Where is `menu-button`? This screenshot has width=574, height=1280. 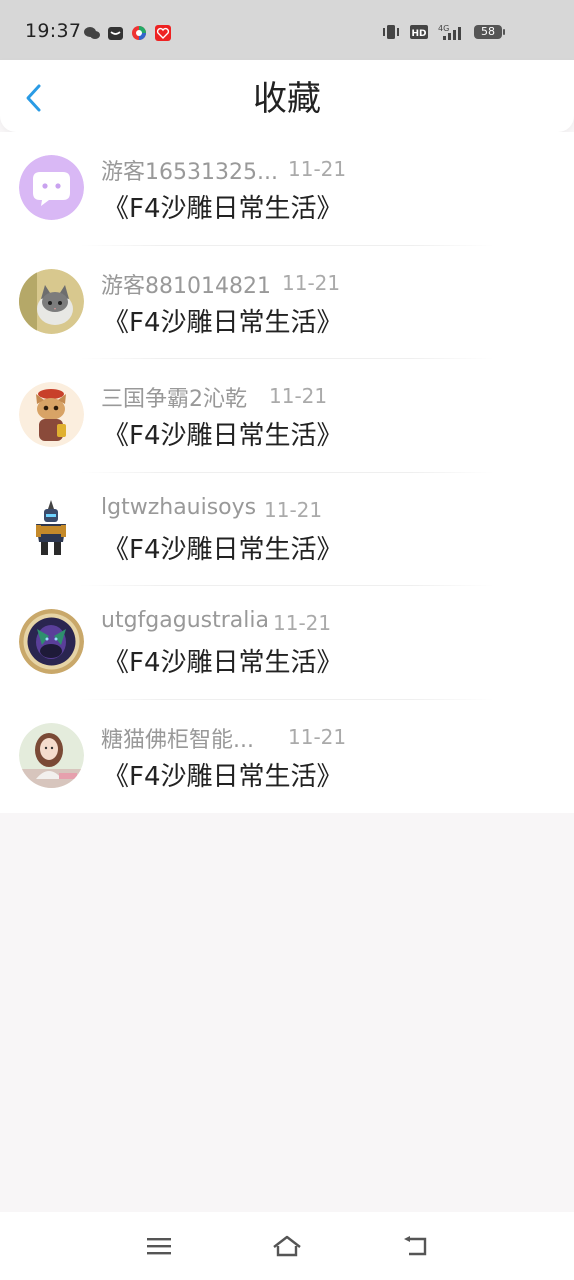 menu-button is located at coordinates (159, 1246).